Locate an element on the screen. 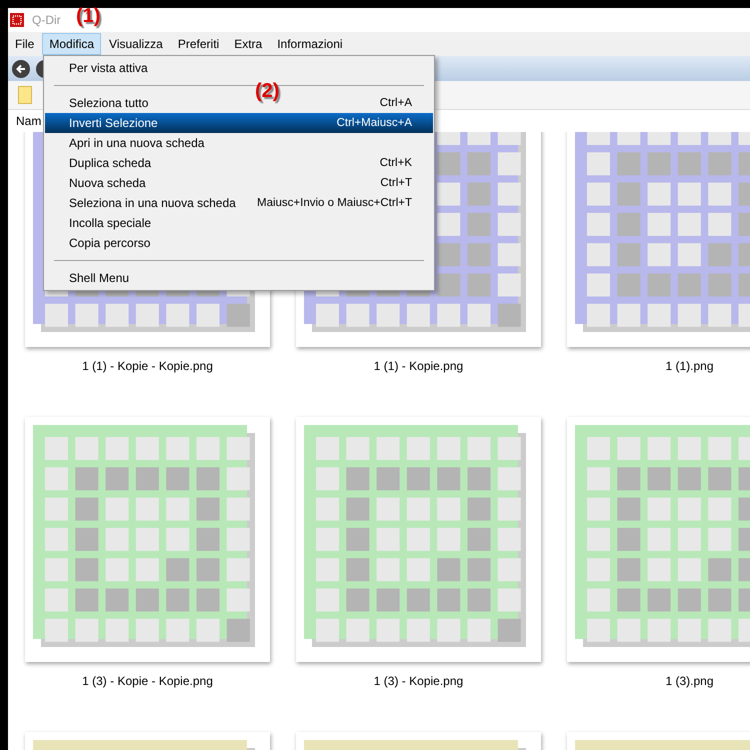 The image size is (750, 750). menu-bar-item: File is located at coordinates (25, 44).